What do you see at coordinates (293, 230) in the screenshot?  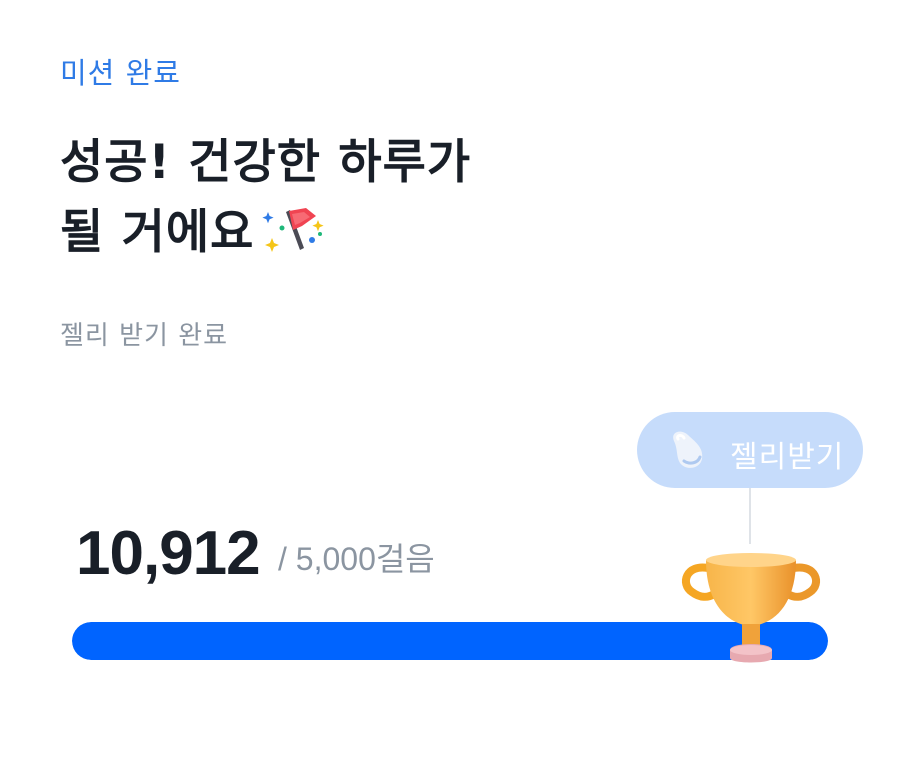 I see `party-popper-icon` at bounding box center [293, 230].